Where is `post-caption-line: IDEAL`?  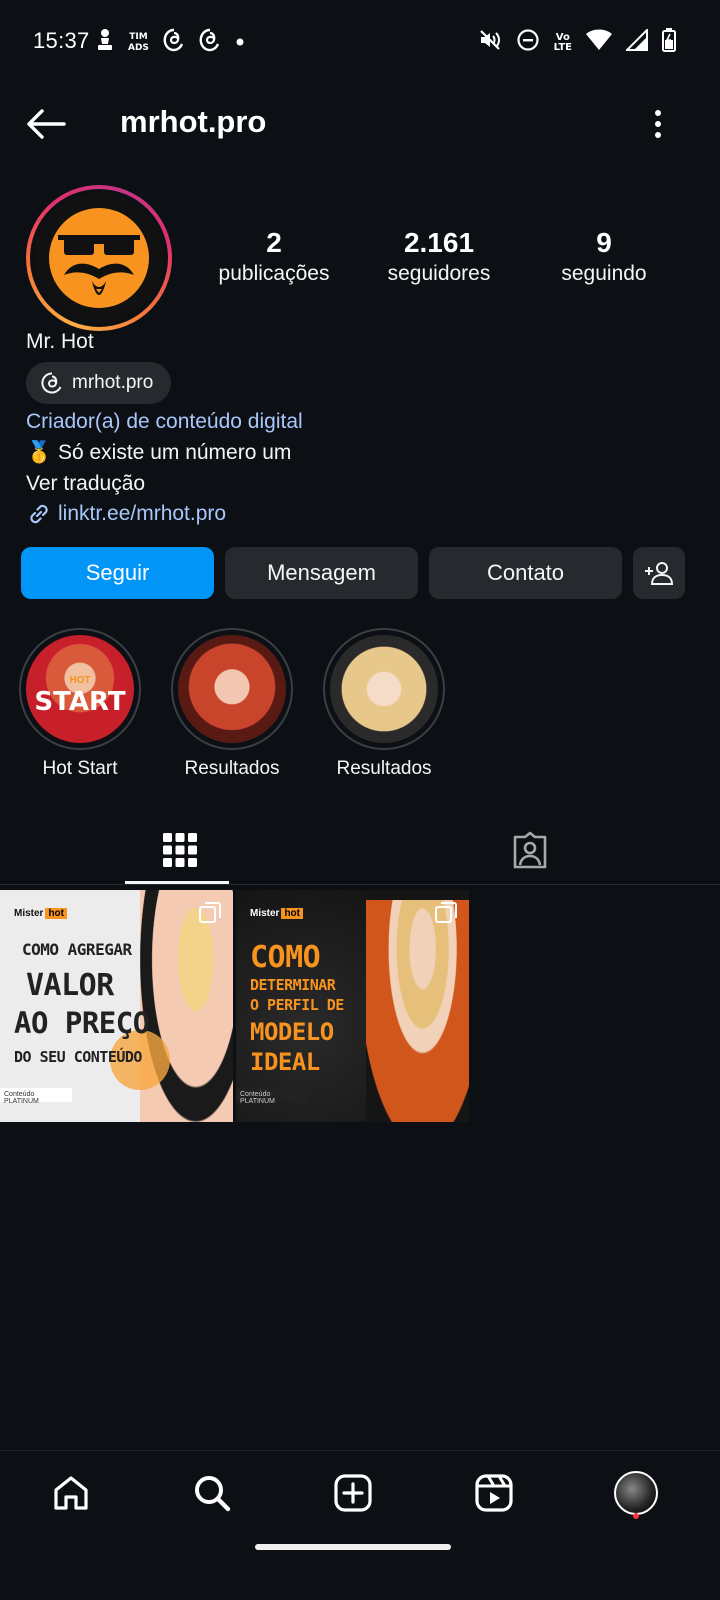 post-caption-line: IDEAL is located at coordinates (285, 1062).